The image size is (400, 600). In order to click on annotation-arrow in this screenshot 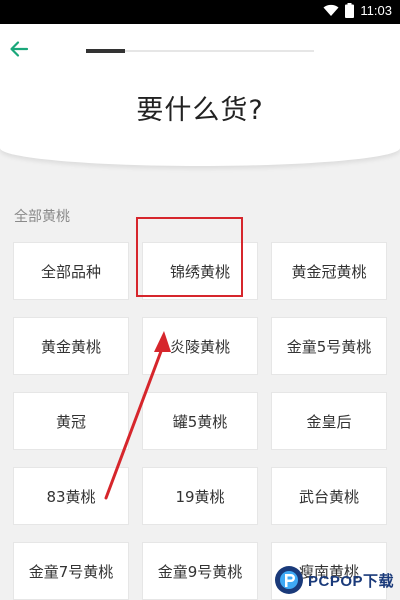, I will do `click(137, 415)`.